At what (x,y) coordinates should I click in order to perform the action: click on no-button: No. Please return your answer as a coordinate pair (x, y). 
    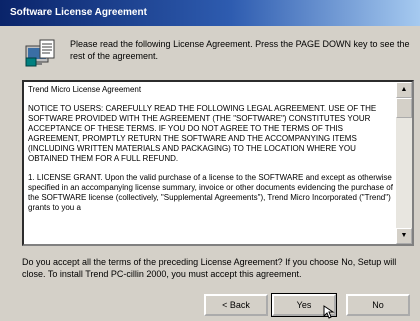
    Looking at the image, I should click on (378, 305).